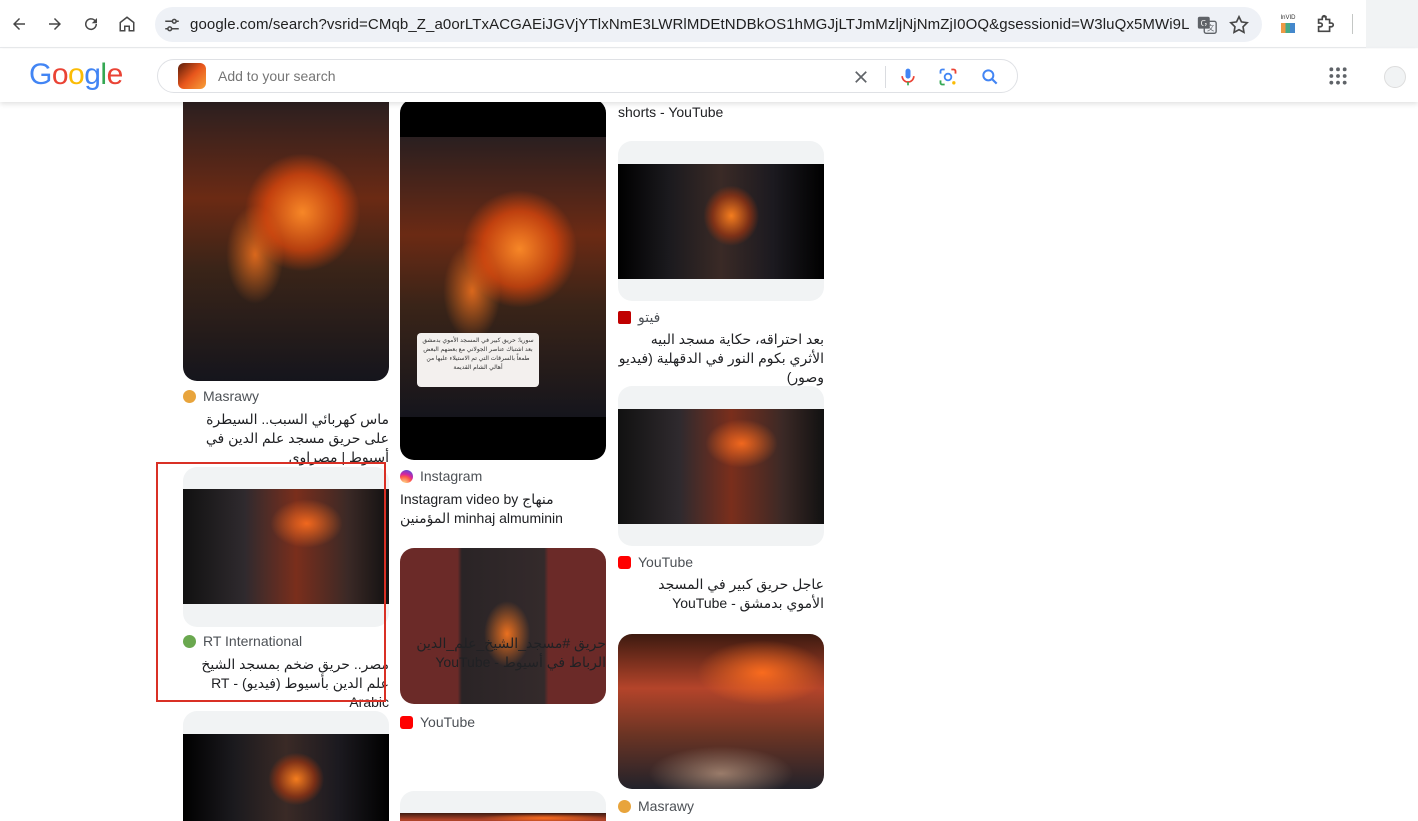 This screenshot has height=821, width=1418. What do you see at coordinates (115, 74) in the screenshot?
I see `logo-letter: e` at bounding box center [115, 74].